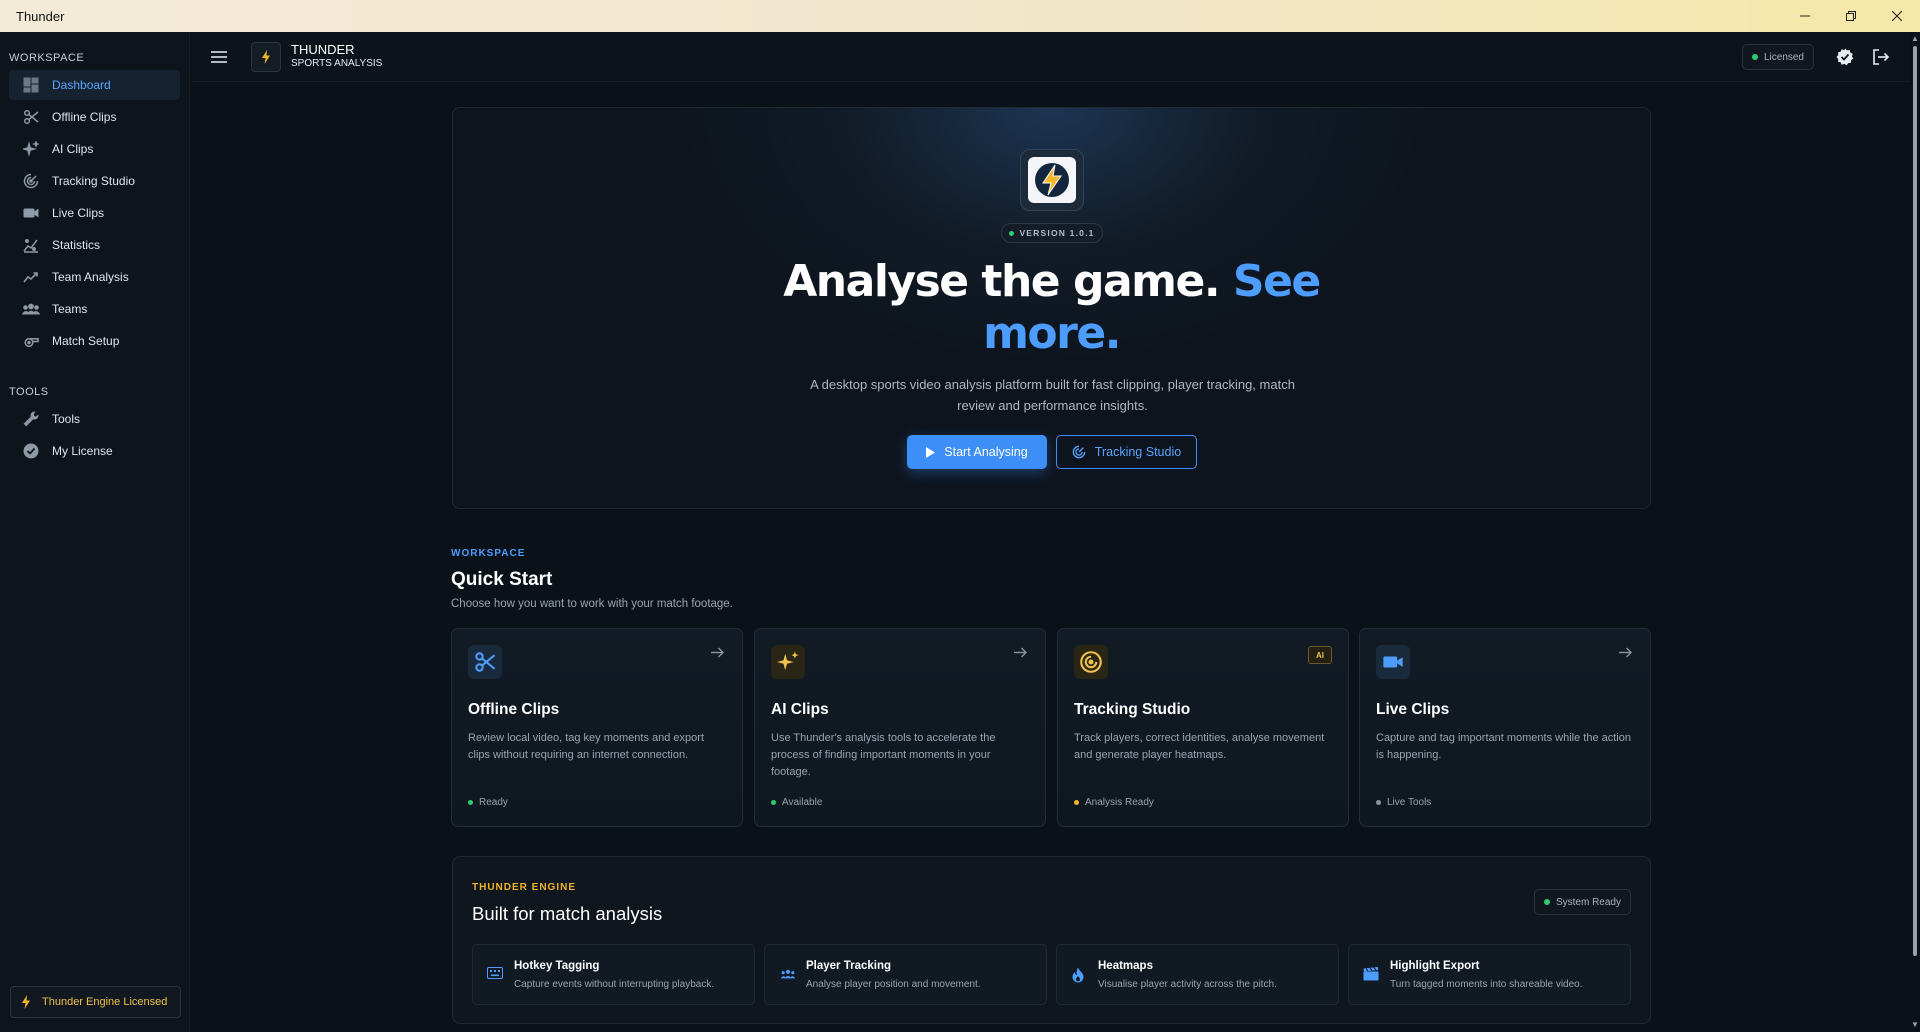 The image size is (1920, 1032). I want to click on card-title: Live Clips, so click(1413, 709).